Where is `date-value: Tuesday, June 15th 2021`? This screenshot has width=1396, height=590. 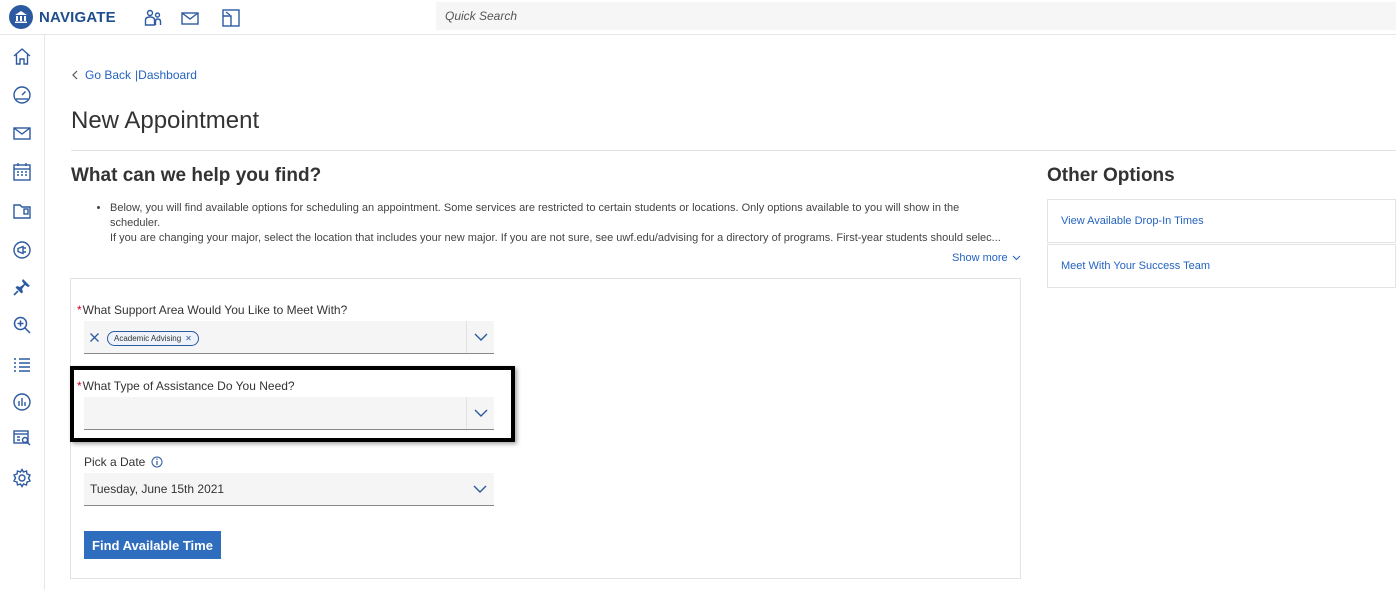
date-value: Tuesday, June 15th 2021 is located at coordinates (157, 489).